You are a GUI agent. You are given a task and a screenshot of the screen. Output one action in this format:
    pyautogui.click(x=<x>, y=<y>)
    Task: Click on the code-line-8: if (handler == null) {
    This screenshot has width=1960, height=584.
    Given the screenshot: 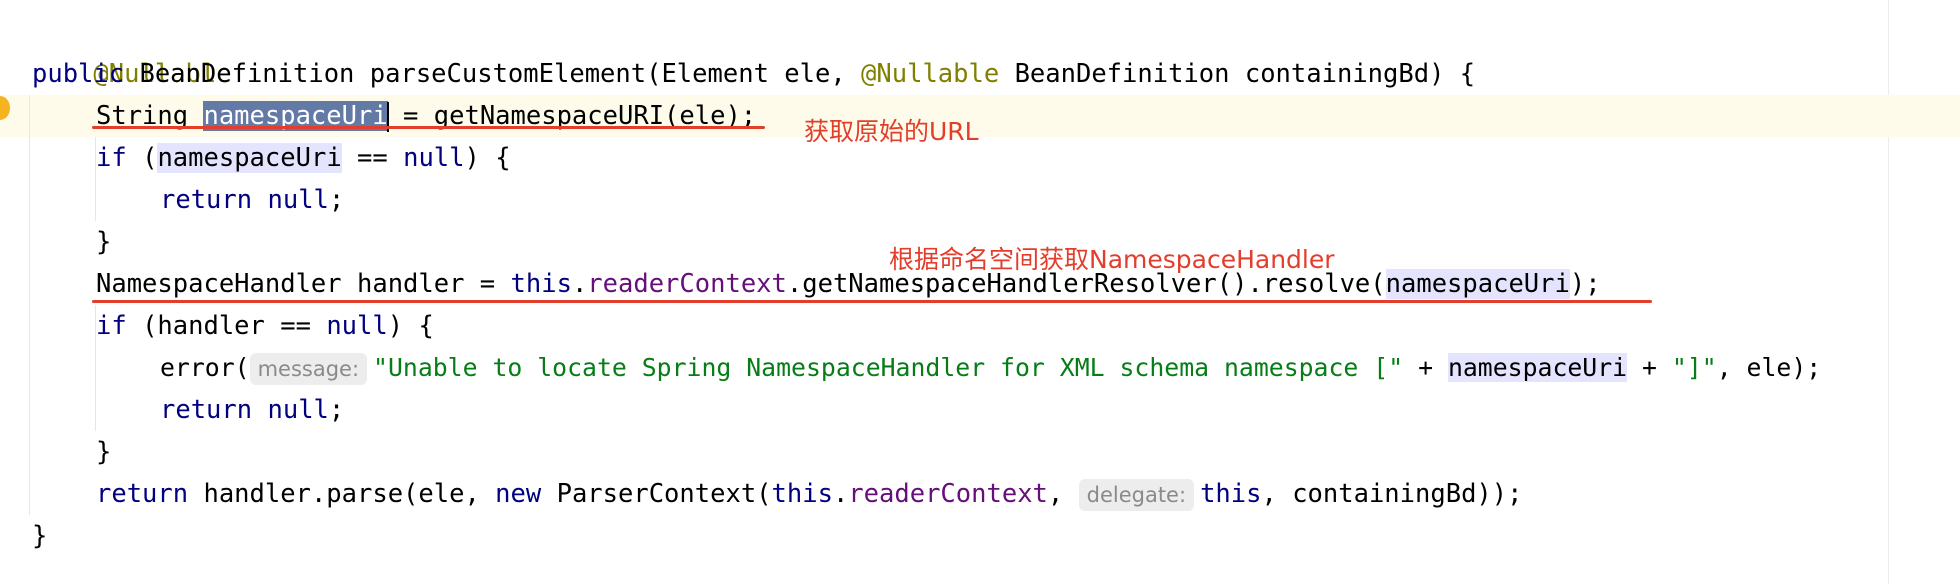 What is the action you would take?
    pyautogui.click(x=265, y=326)
    